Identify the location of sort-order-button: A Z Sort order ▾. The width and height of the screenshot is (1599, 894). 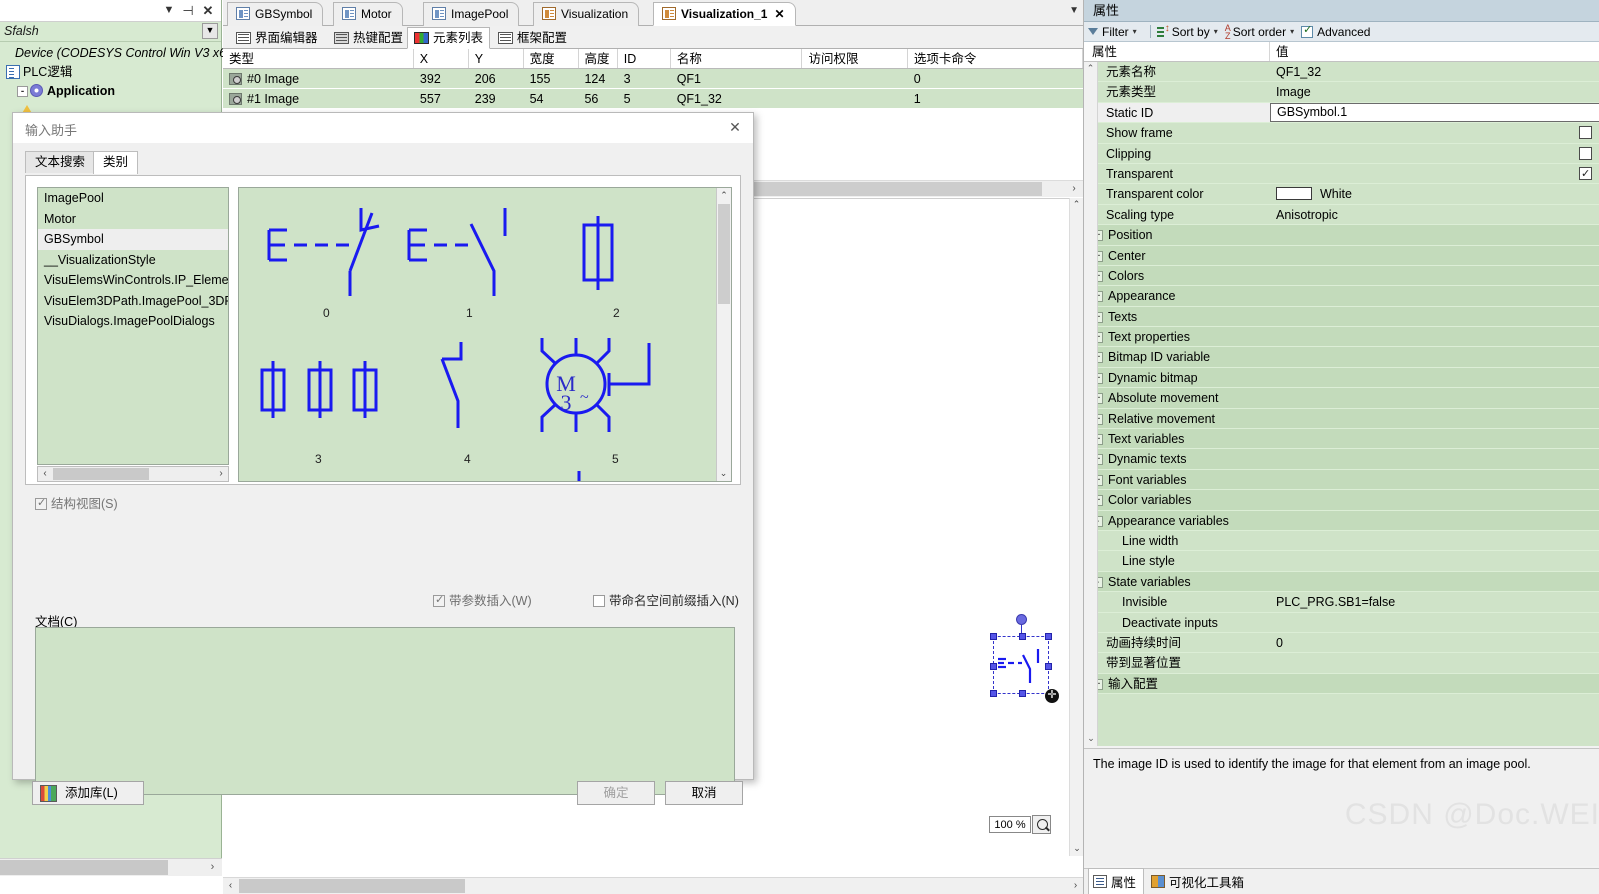
(1259, 31).